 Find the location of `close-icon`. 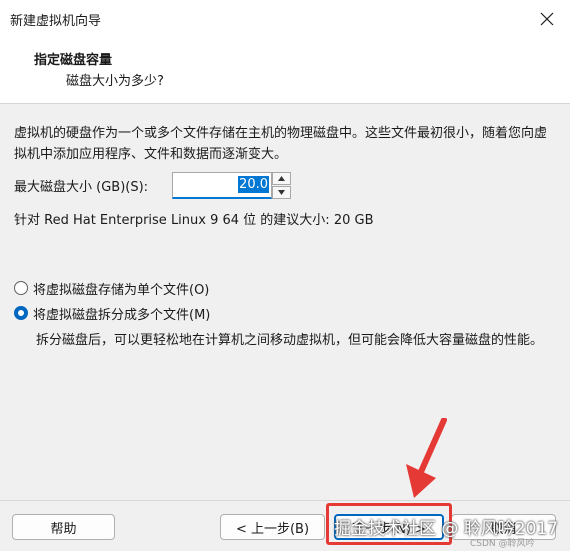

close-icon is located at coordinates (547, 19).